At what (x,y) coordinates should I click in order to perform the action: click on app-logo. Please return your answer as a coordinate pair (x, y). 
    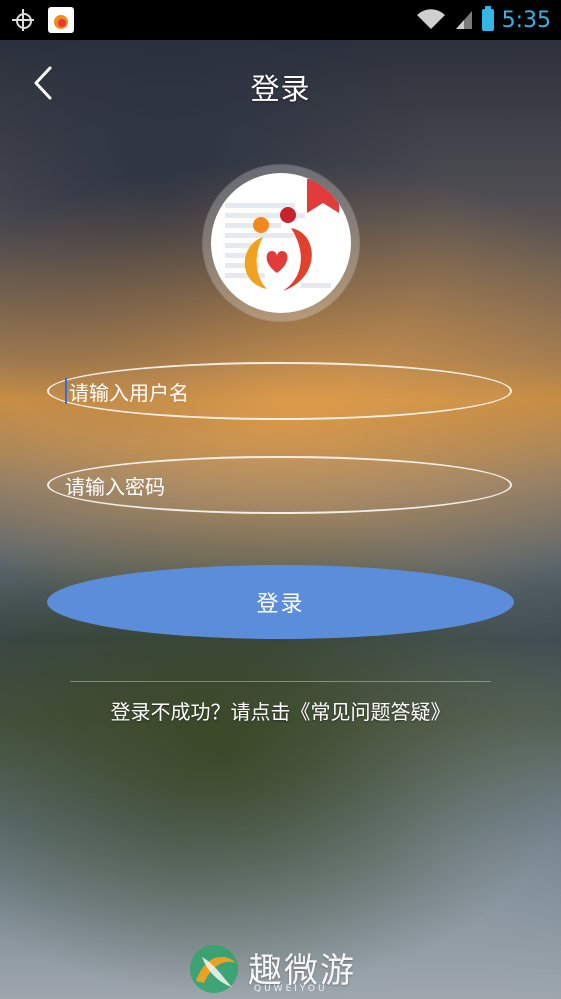
    Looking at the image, I should click on (281, 243).